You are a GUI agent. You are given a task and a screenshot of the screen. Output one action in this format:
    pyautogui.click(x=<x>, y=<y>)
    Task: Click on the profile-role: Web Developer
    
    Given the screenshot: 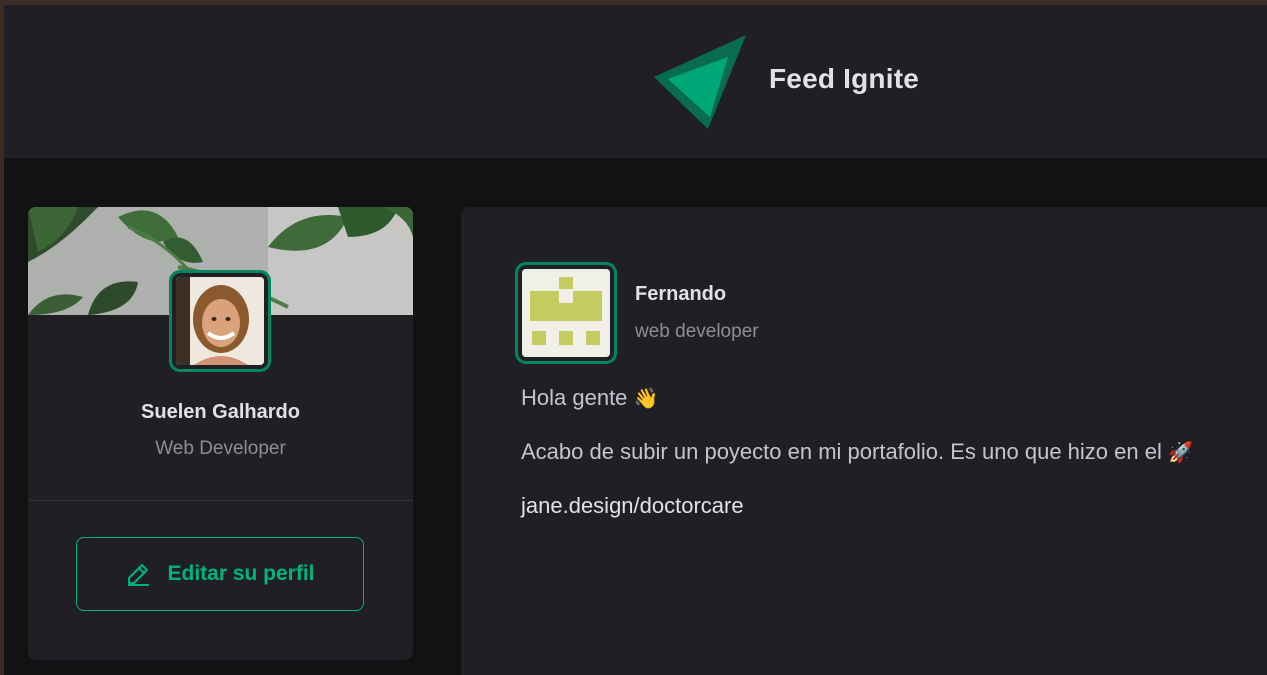 What is the action you would take?
    pyautogui.click(x=220, y=448)
    